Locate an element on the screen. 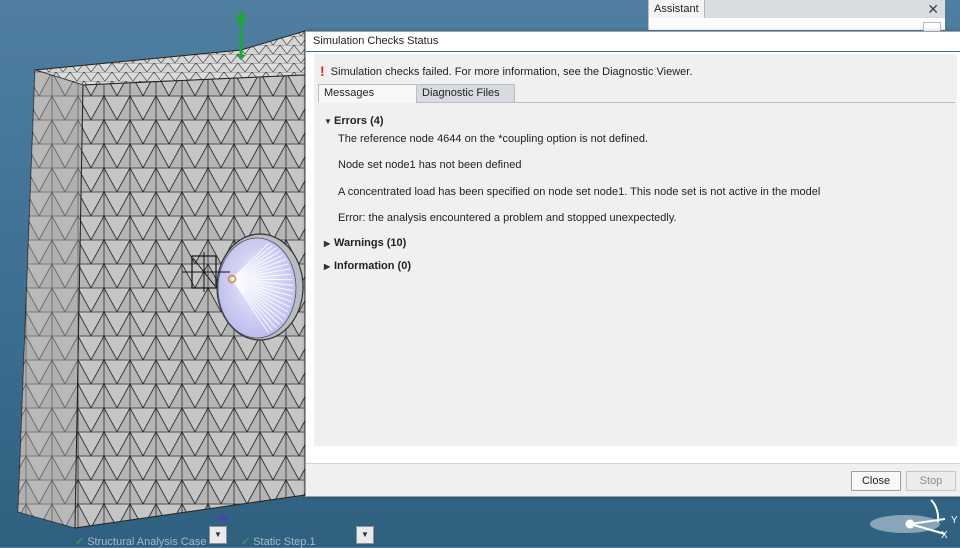 Image resolution: width=960 pixels, height=548 pixels. assistant-tab: Assistant is located at coordinates (677, 9).